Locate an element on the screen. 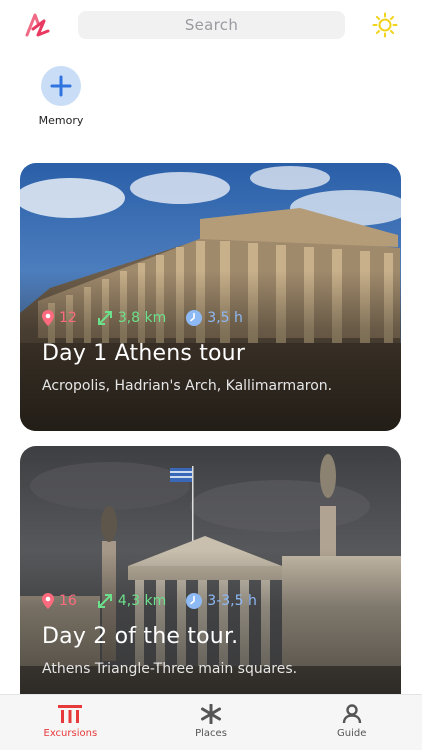  app-logo-icon is located at coordinates (38, 25).